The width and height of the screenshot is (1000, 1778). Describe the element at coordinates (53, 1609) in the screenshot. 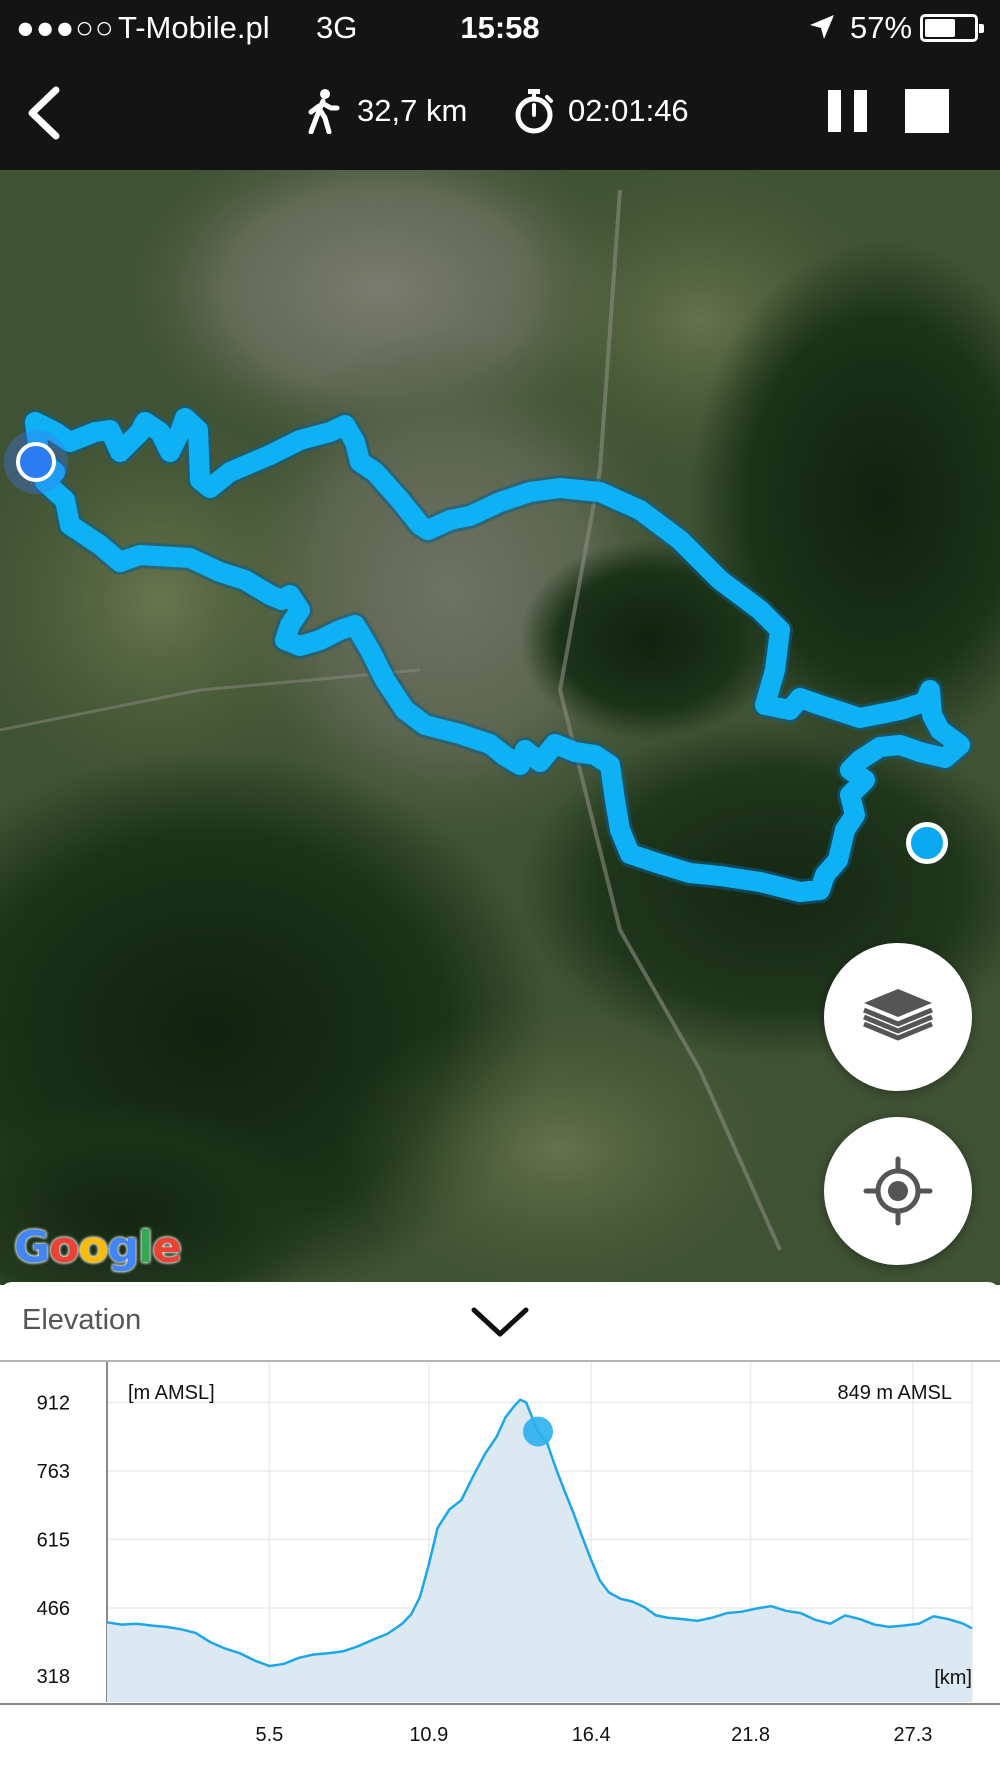

I see `y-tick-label: 466` at that location.